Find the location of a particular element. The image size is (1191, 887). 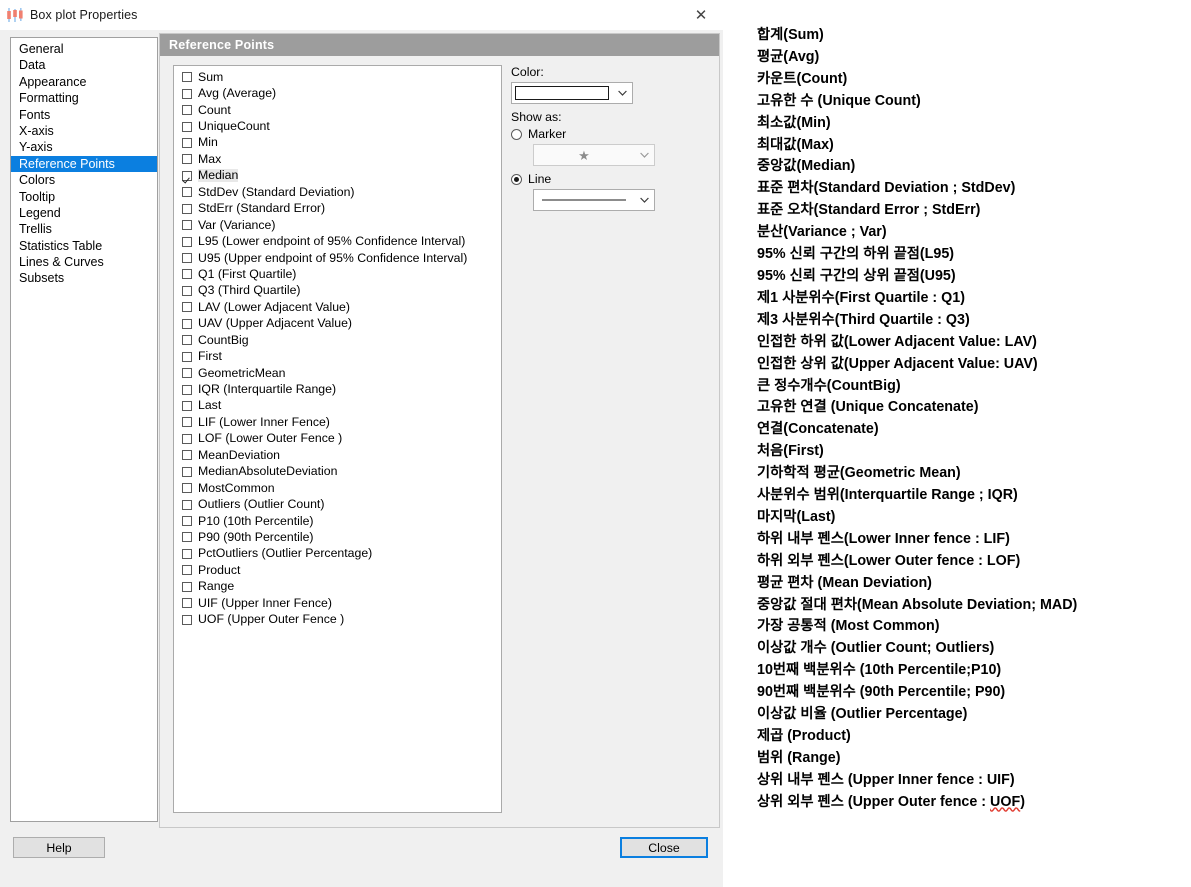

reference-point-row: LAV (Lower Adjacent Value) is located at coordinates (337, 307).